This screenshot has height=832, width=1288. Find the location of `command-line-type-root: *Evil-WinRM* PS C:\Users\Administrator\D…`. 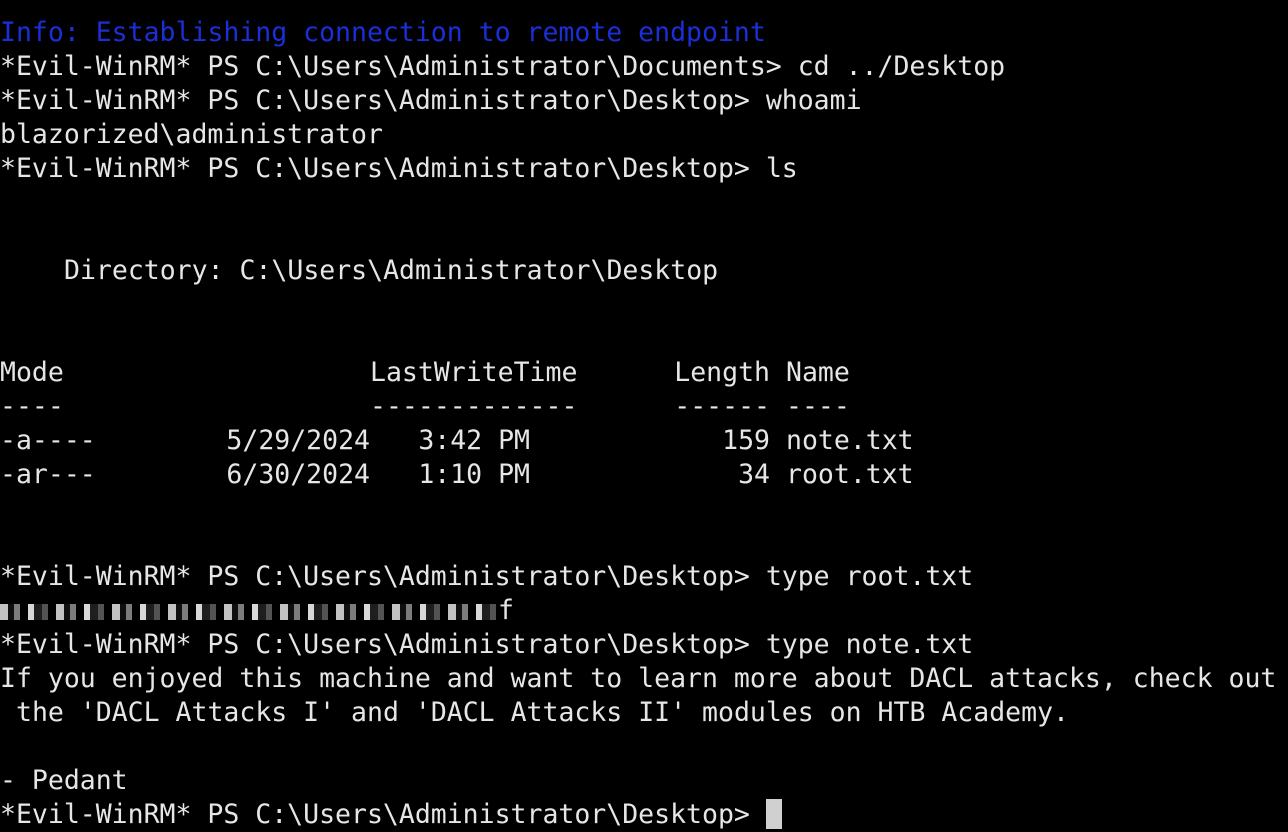

command-line-type-root: *Evil-WinRM* PS C:\Users\Administrator\D… is located at coordinates (644, 577).